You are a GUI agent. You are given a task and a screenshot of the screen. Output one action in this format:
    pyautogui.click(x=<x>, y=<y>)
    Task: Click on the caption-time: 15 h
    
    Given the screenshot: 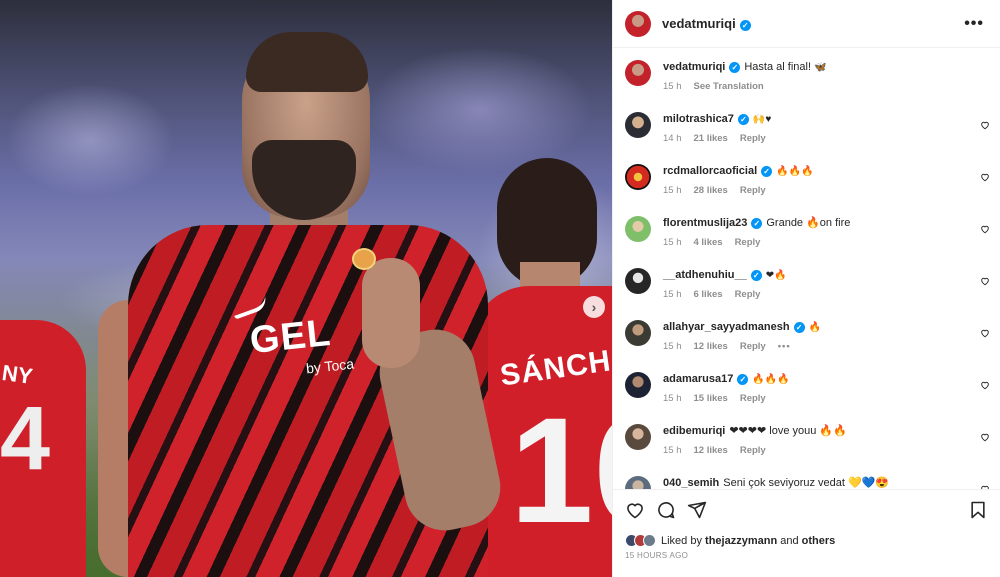 What is the action you would take?
    pyautogui.click(x=672, y=86)
    